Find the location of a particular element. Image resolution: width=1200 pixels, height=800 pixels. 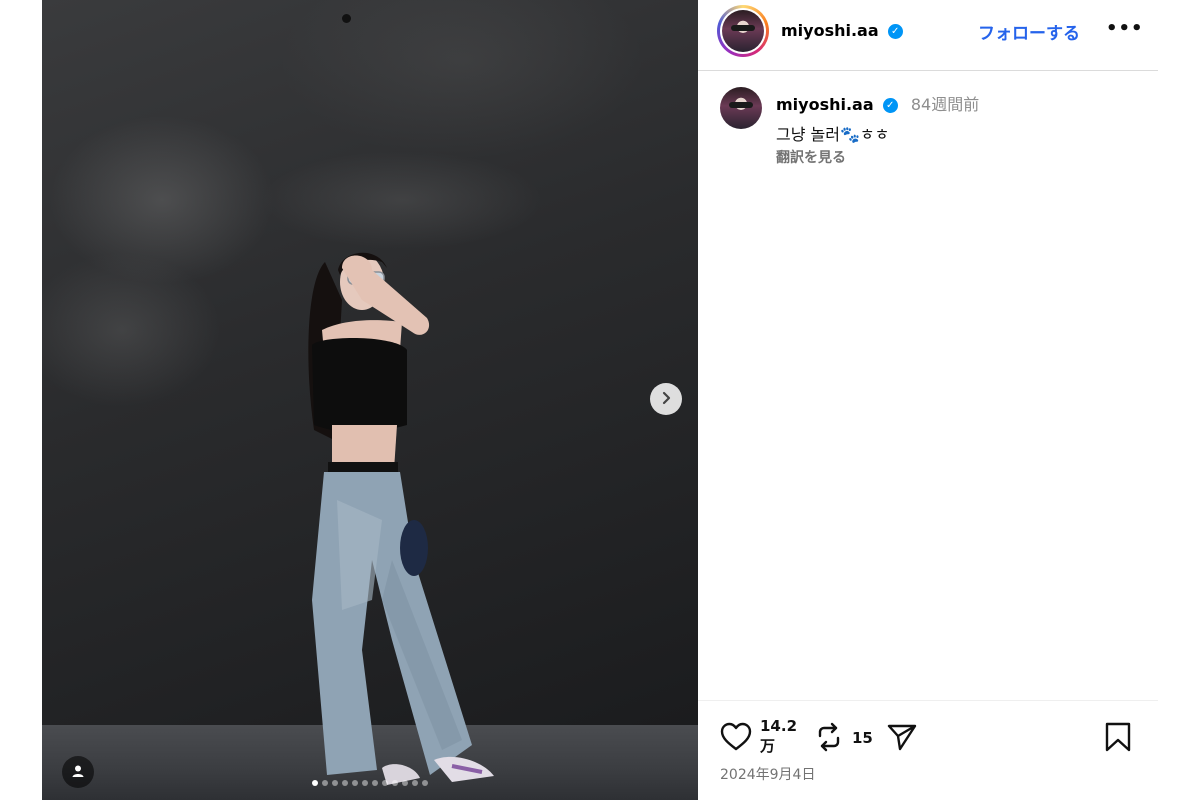

post-time-ago: 84週間前 is located at coordinates (945, 104).